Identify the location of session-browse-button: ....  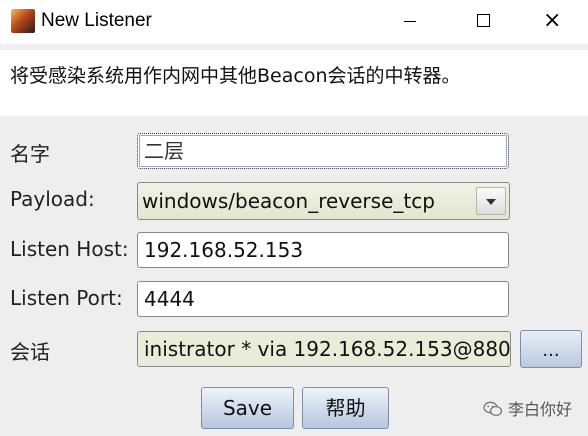
(551, 349).